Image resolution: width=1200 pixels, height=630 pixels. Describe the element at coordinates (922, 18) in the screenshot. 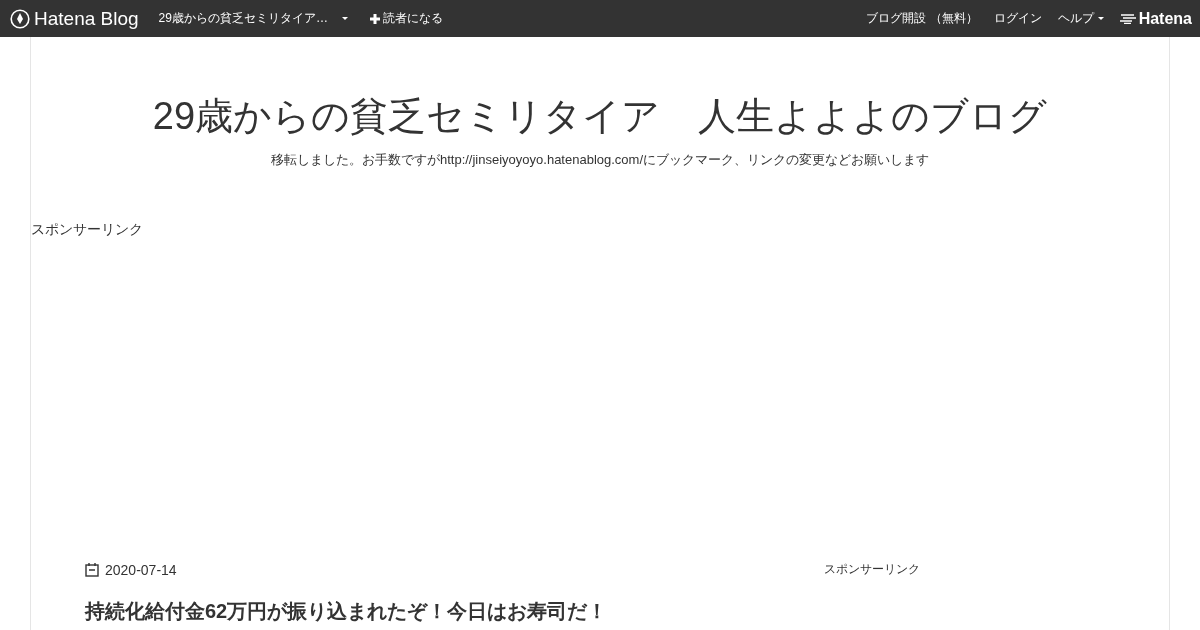

I see `nav-link: ブログ開設 （無料）` at that location.